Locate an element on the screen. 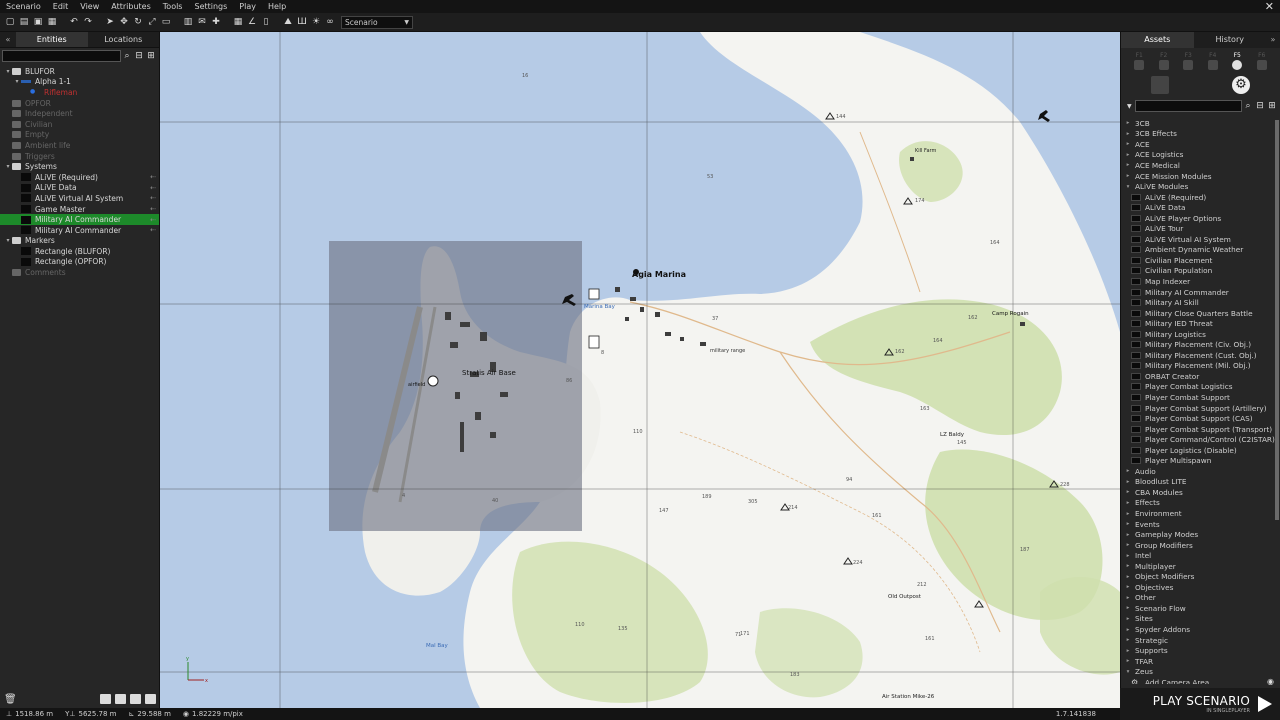  category-item: ▾ ALiVE Modules is located at coordinates (1200, 186).